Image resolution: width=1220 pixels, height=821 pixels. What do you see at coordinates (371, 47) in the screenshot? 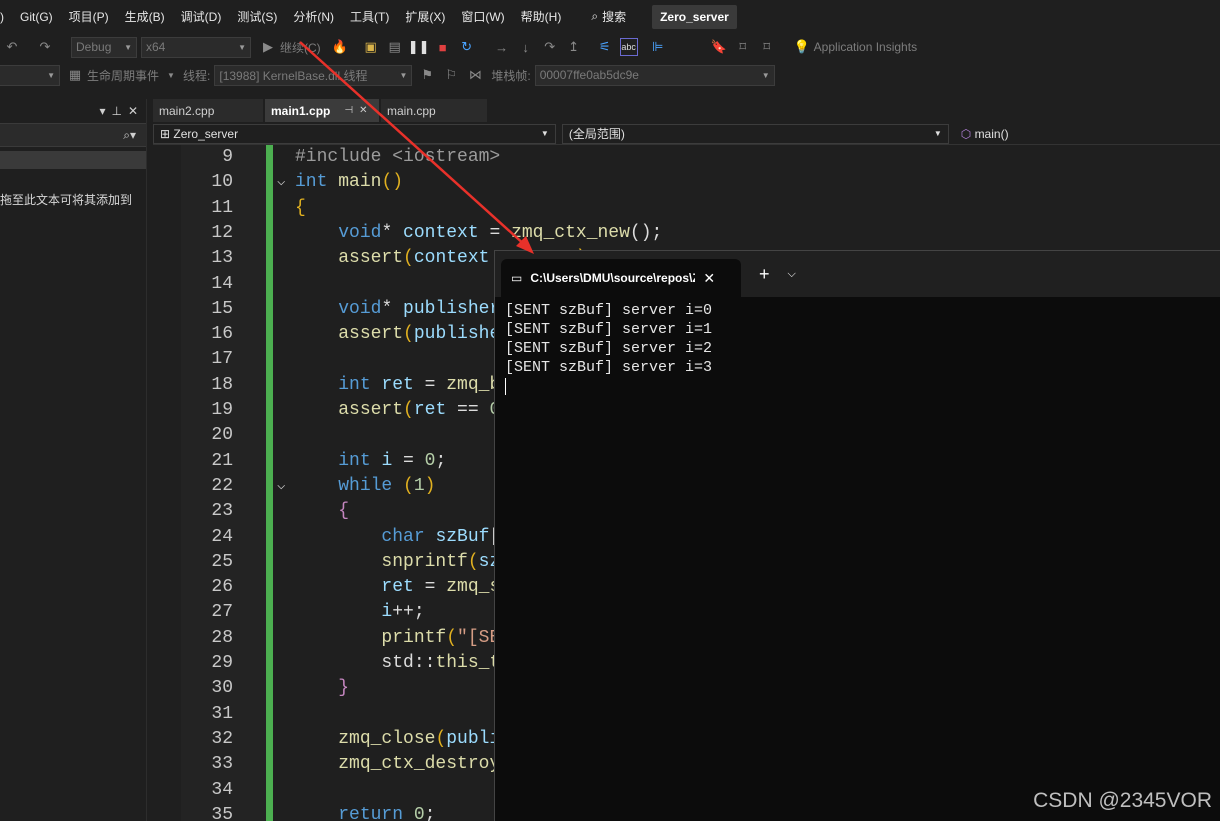
I see `folder-icon: ▣` at bounding box center [371, 47].